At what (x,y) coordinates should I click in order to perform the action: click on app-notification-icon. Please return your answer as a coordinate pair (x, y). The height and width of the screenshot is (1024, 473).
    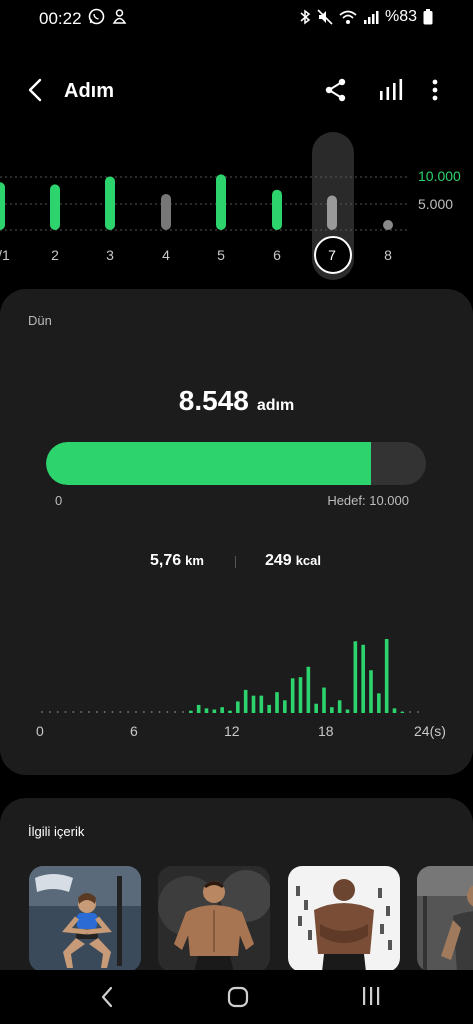
    Looking at the image, I should click on (119, 16).